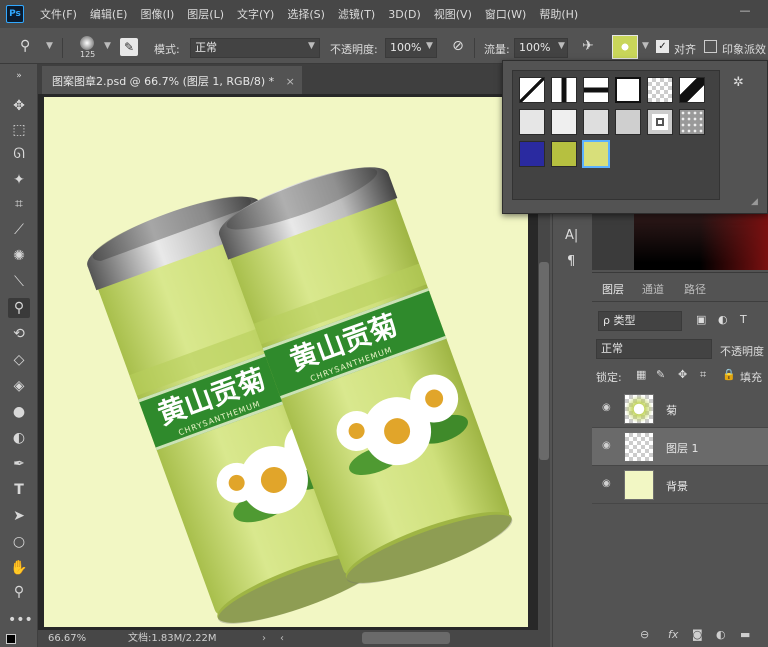  What do you see at coordinates (19, 464) in the screenshot?
I see `pen-tool-icon: ✒` at bounding box center [19, 464].